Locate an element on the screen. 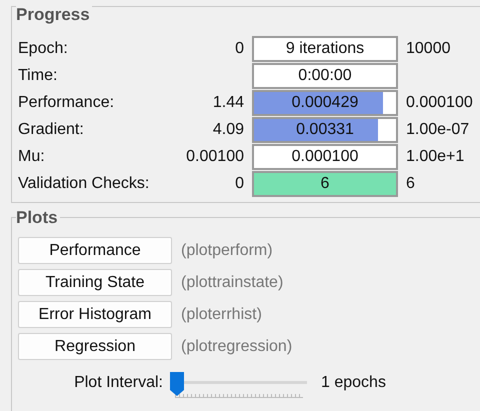 The height and width of the screenshot is (411, 480). bar-value: 9 iterations is located at coordinates (325, 49).